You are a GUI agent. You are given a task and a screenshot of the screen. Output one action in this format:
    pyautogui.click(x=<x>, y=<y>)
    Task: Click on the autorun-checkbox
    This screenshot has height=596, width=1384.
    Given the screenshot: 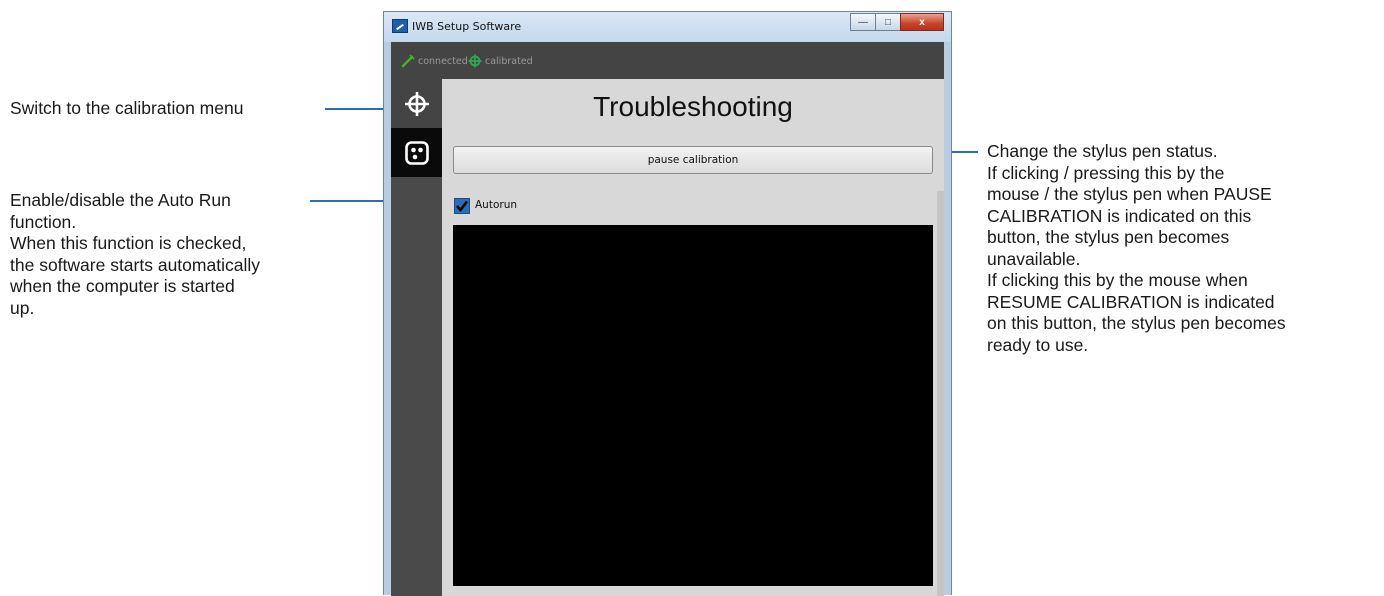 What is the action you would take?
    pyautogui.click(x=462, y=206)
    